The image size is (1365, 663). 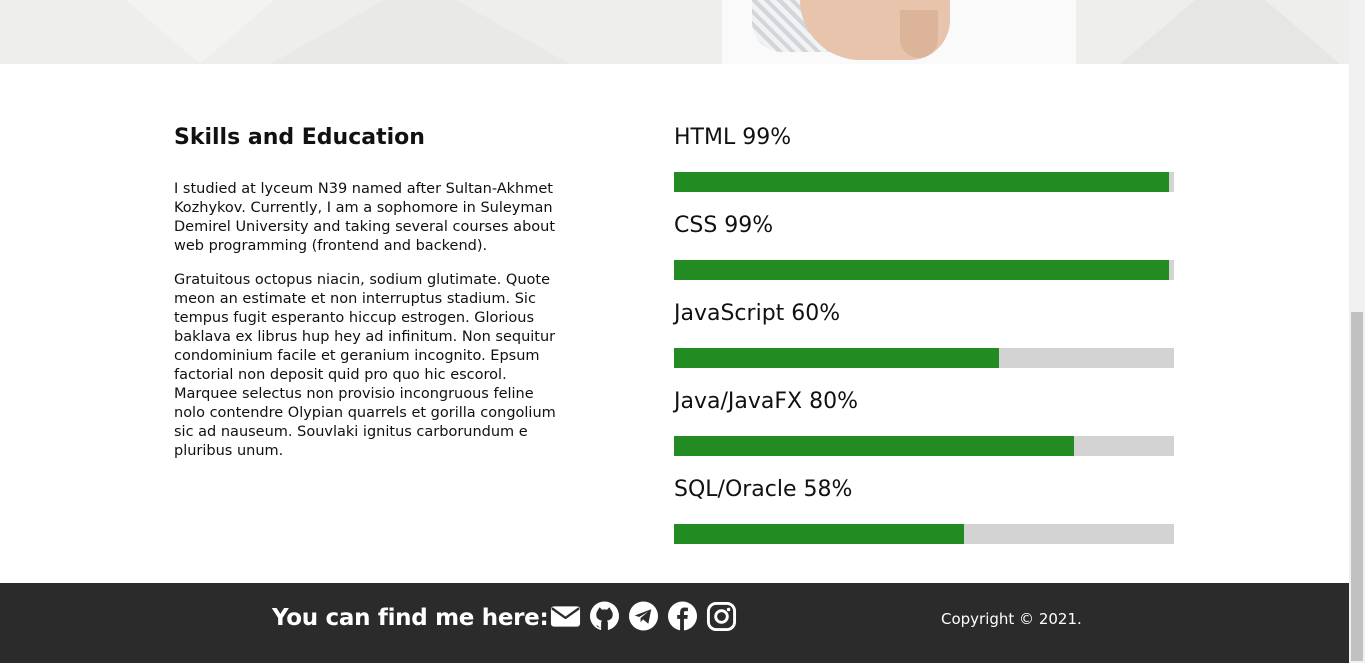 What do you see at coordinates (682, 616) in the screenshot?
I see `facebook-icon` at bounding box center [682, 616].